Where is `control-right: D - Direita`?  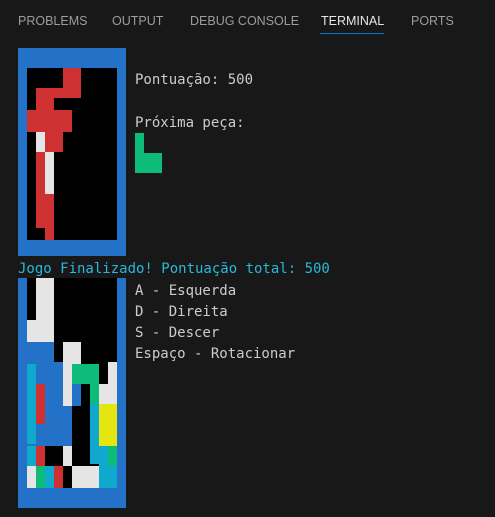 control-right: D - Direita is located at coordinates (181, 312).